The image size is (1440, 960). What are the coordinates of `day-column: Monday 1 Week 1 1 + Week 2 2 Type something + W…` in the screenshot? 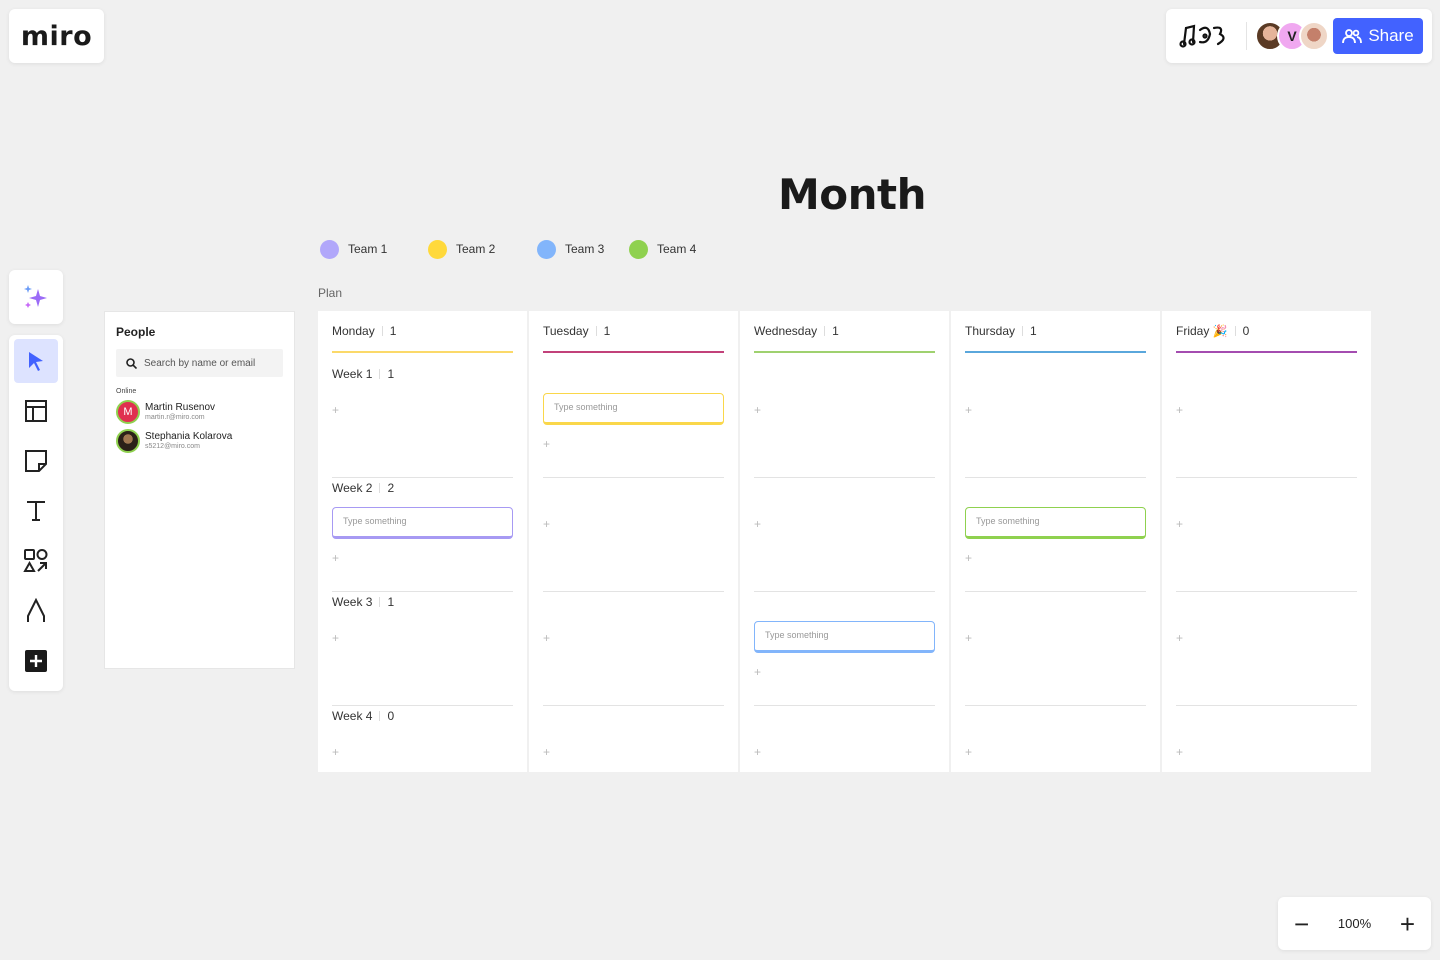 It's located at (422, 541).